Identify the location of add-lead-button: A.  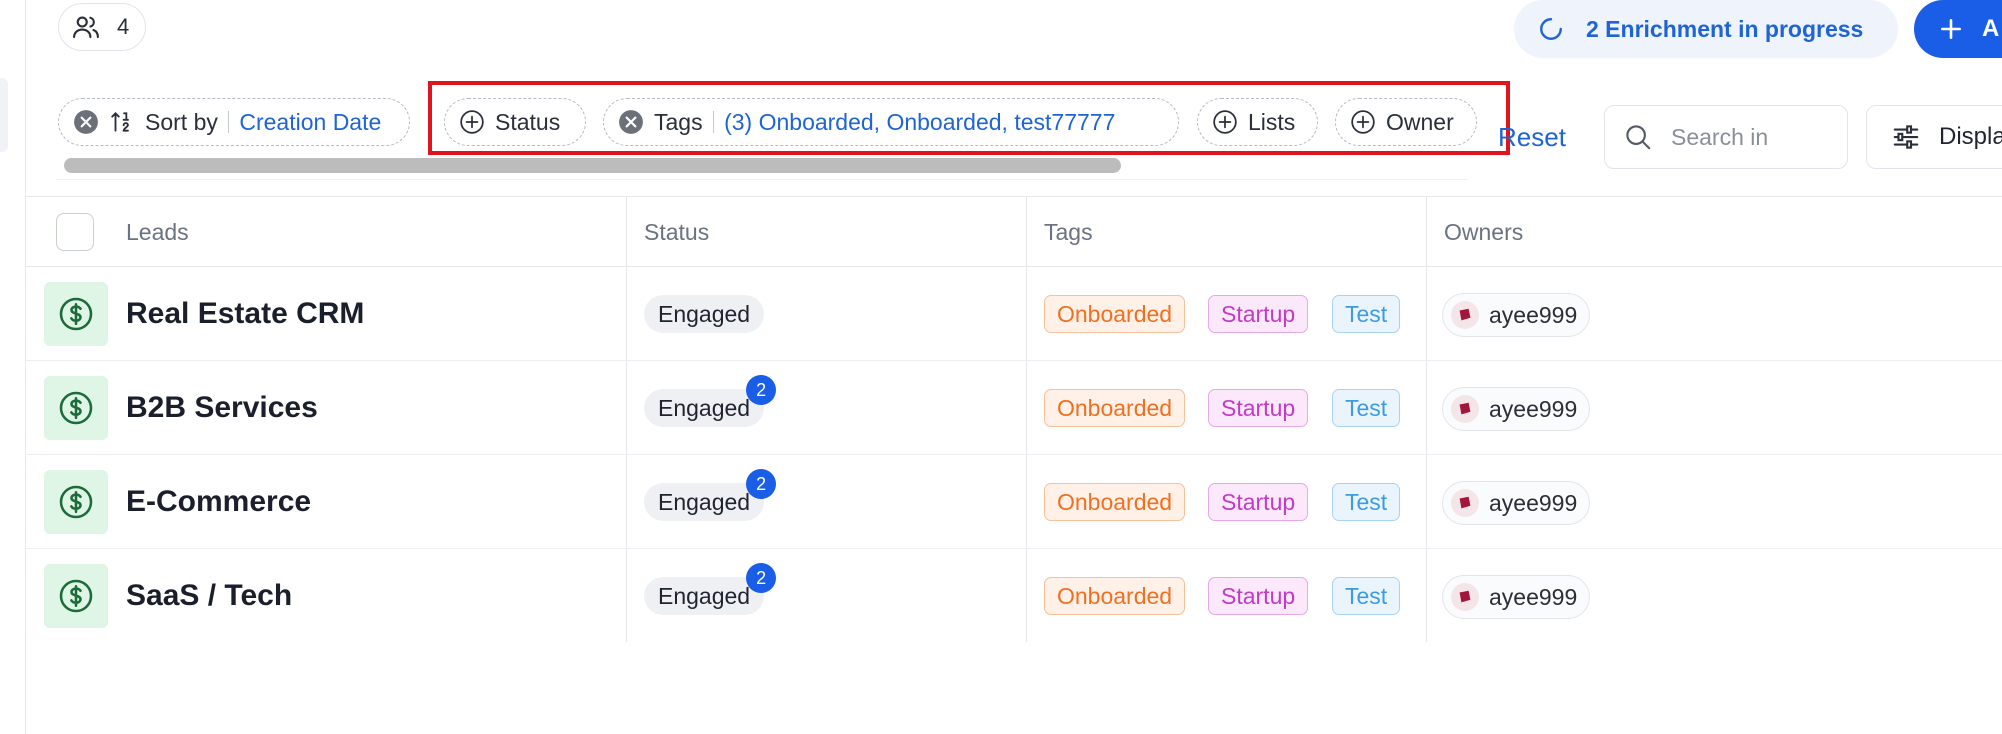
(1958, 29).